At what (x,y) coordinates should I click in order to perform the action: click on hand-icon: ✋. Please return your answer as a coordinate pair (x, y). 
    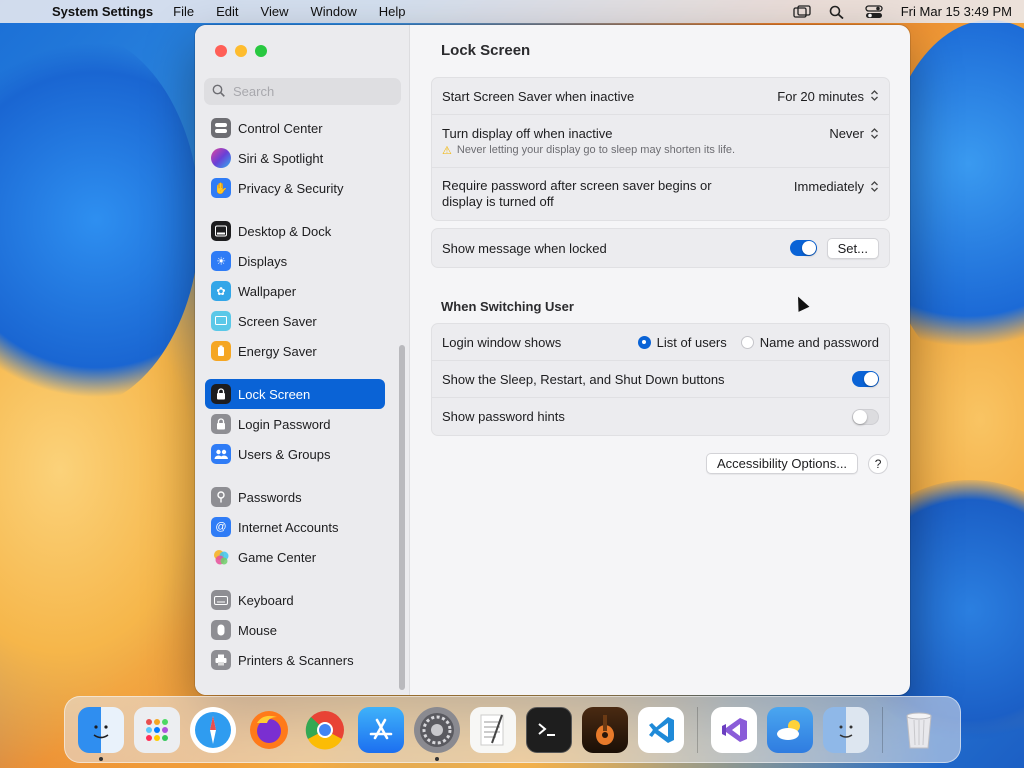
    Looking at the image, I should click on (221, 188).